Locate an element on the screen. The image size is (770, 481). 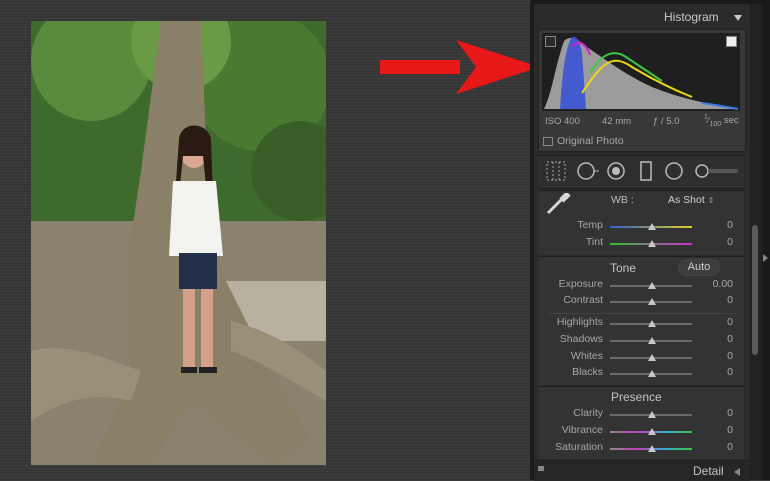
shadows-value: 0 is located at coordinates (718, 339).